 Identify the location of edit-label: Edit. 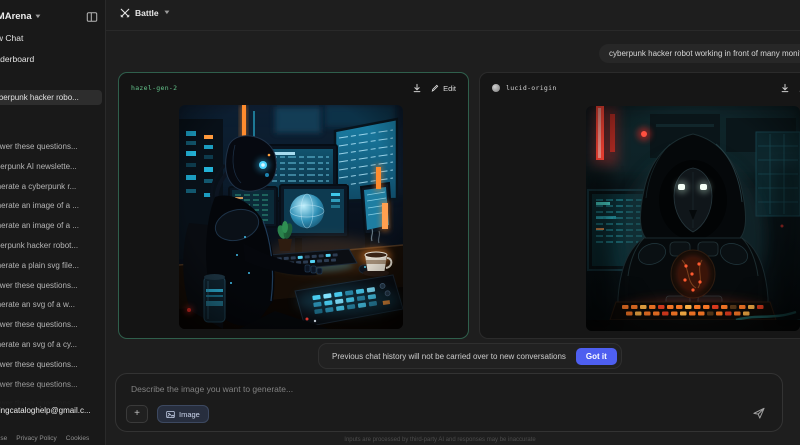
(449, 88).